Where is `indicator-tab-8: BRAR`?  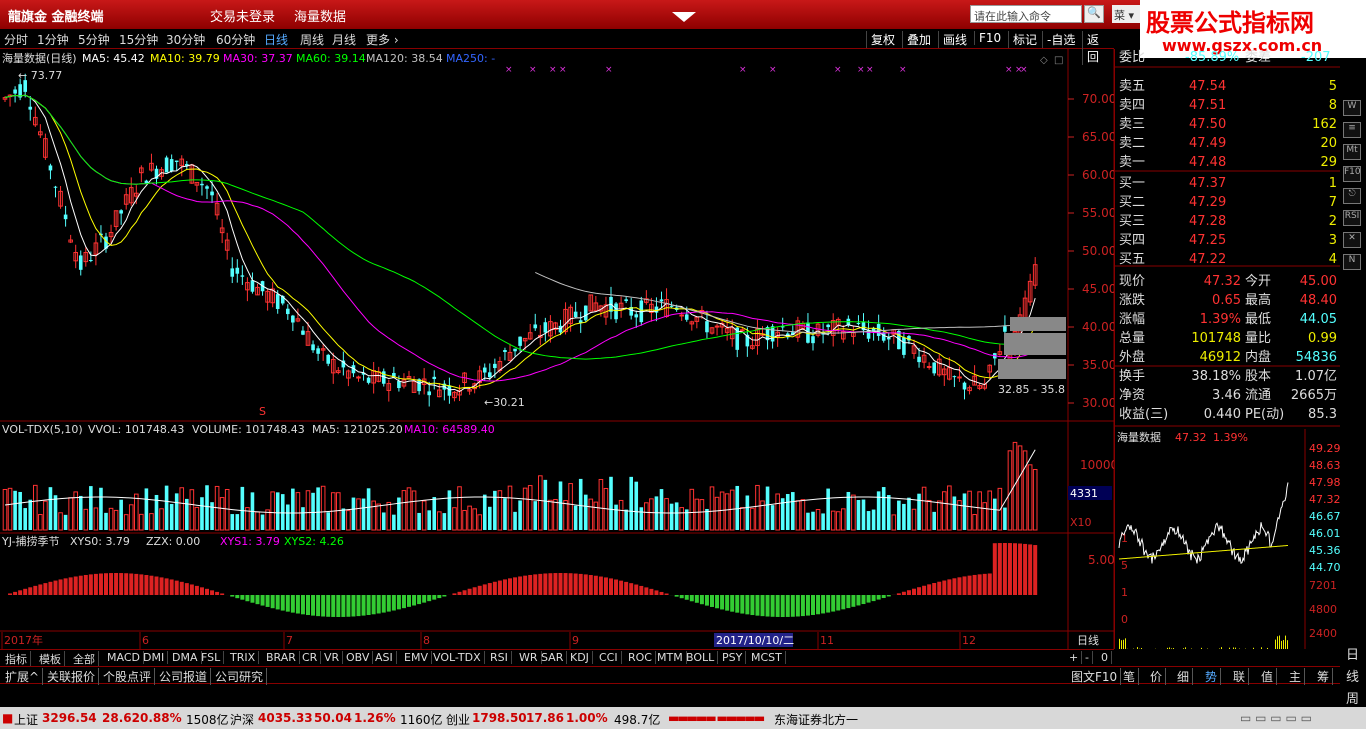
indicator-tab-8: BRAR is located at coordinates (281, 657).